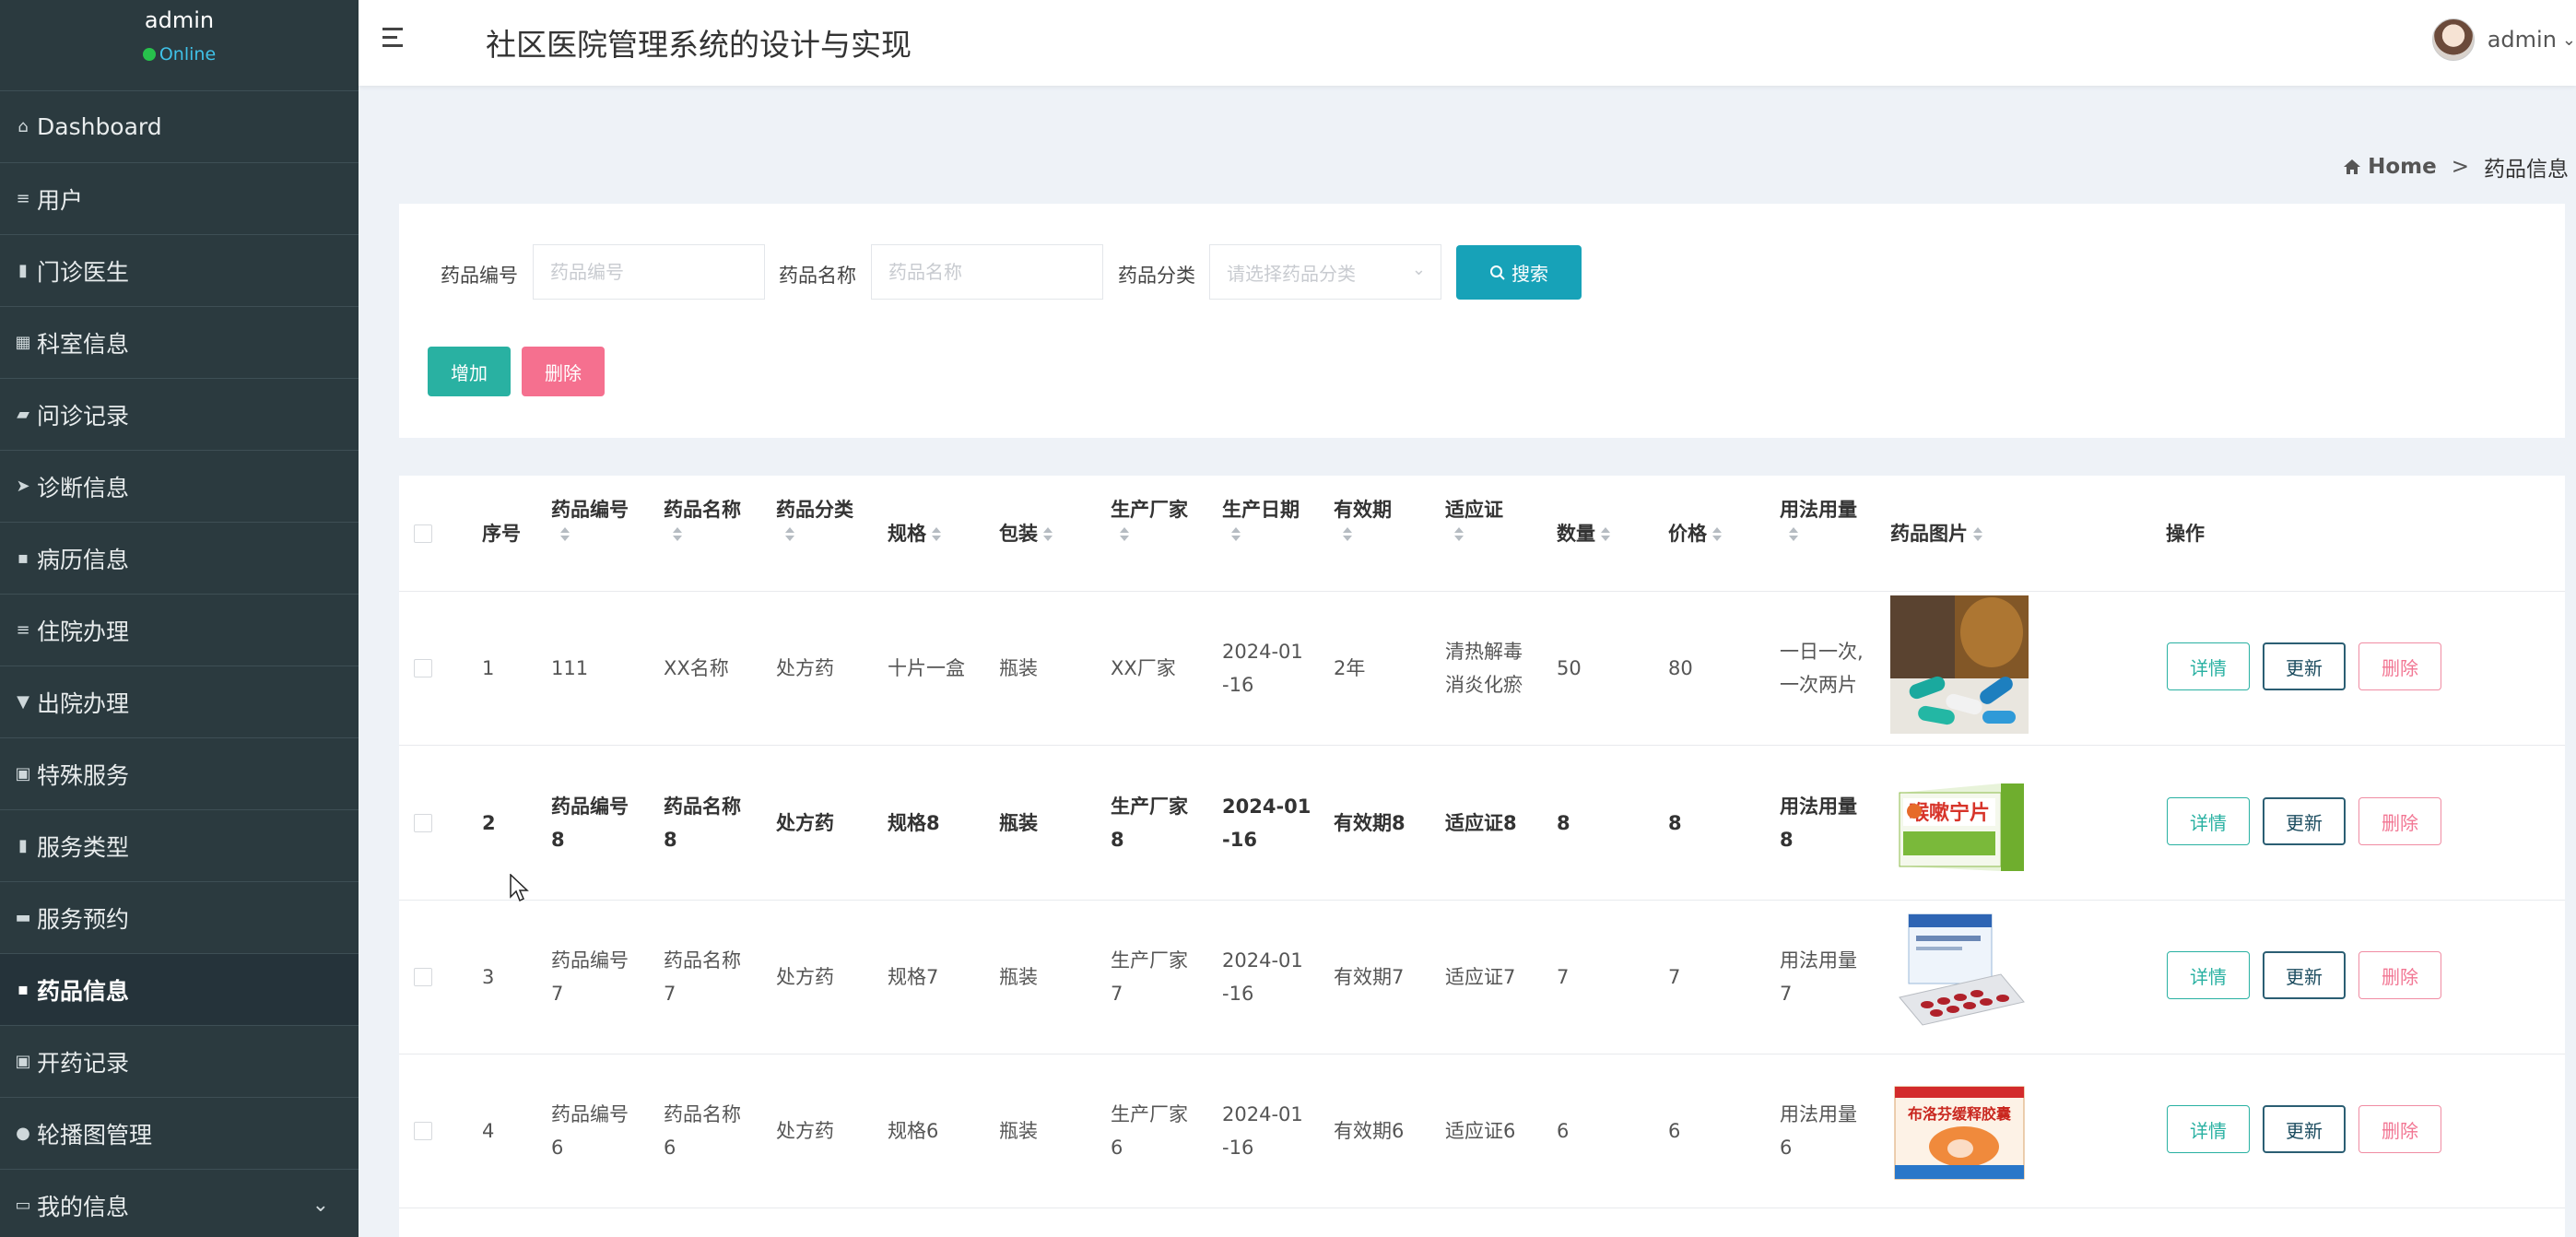  I want to click on col-spec: 规格, so click(914, 533).